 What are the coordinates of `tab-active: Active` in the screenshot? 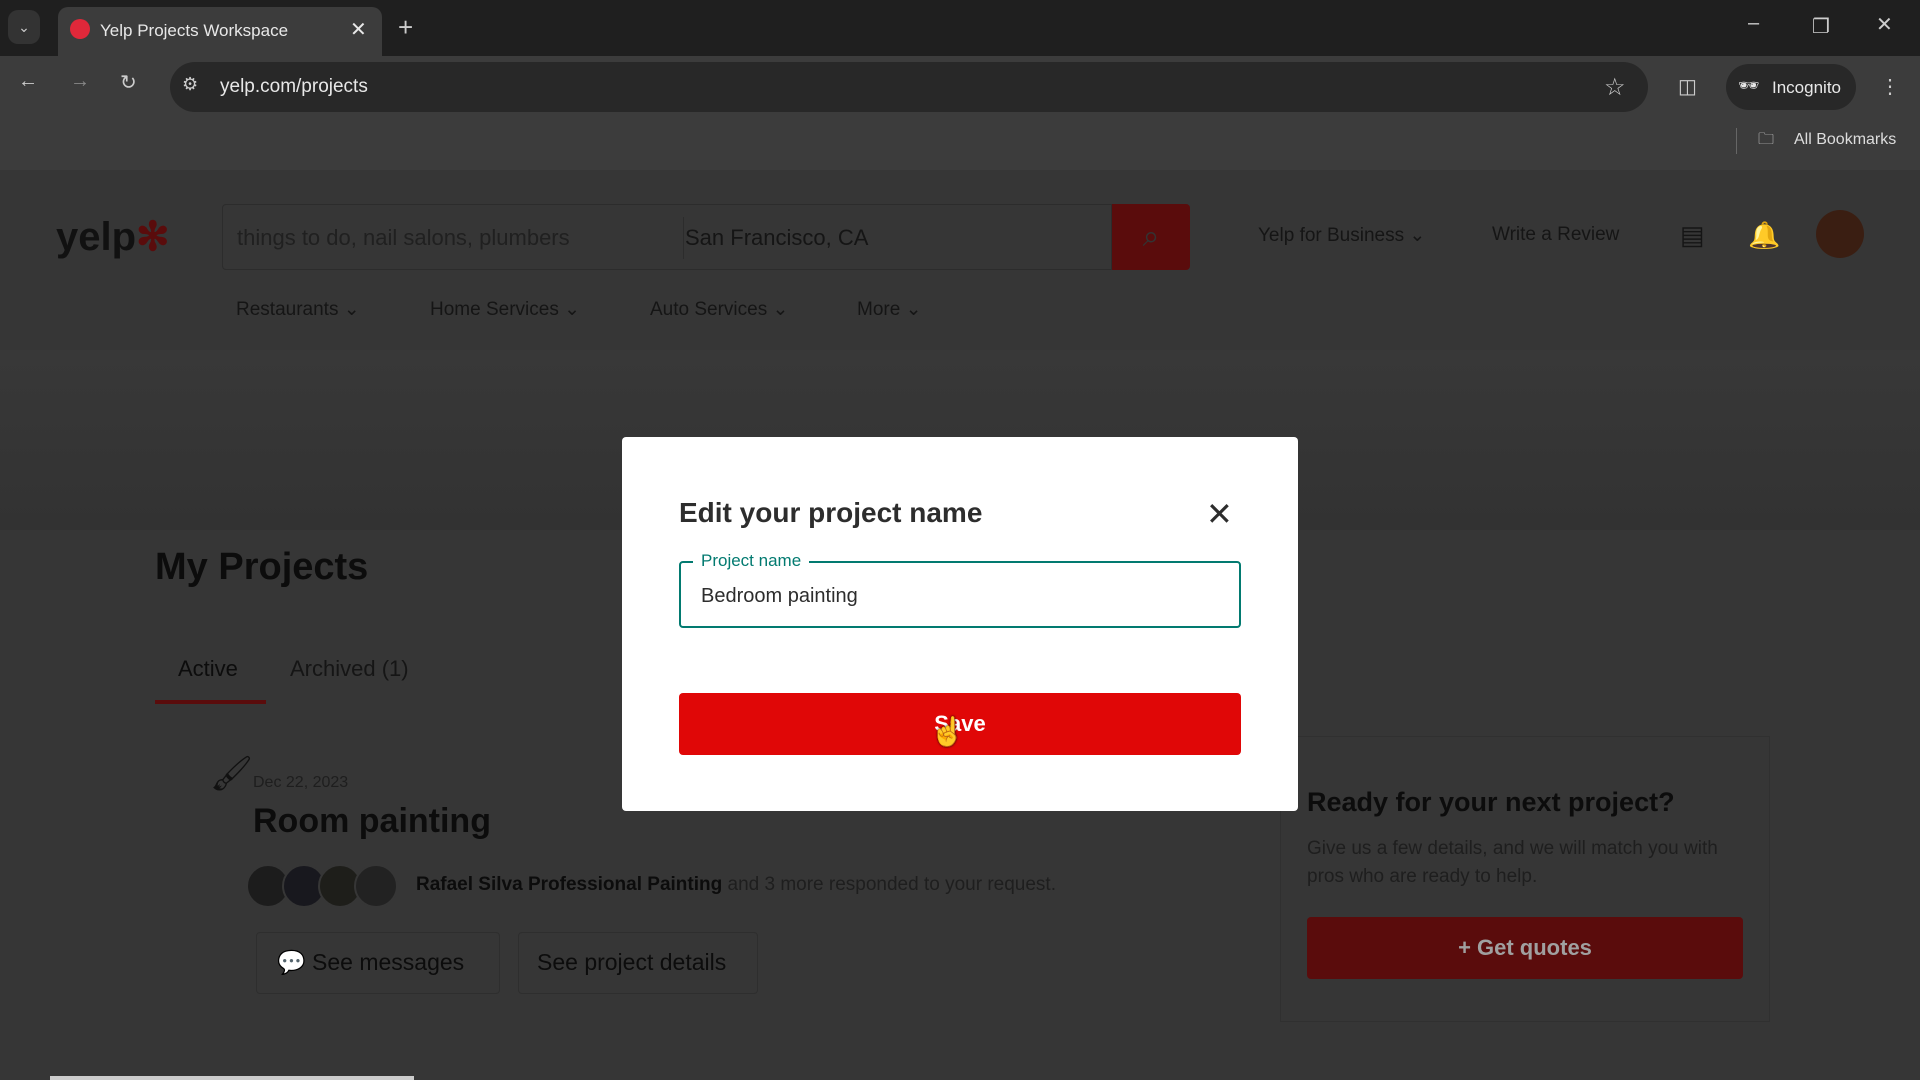 It's located at (208, 669).